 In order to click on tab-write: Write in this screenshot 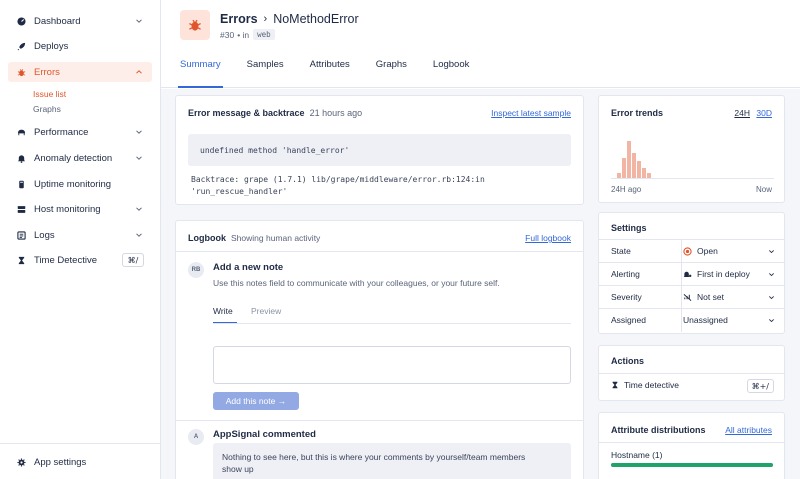, I will do `click(223, 311)`.